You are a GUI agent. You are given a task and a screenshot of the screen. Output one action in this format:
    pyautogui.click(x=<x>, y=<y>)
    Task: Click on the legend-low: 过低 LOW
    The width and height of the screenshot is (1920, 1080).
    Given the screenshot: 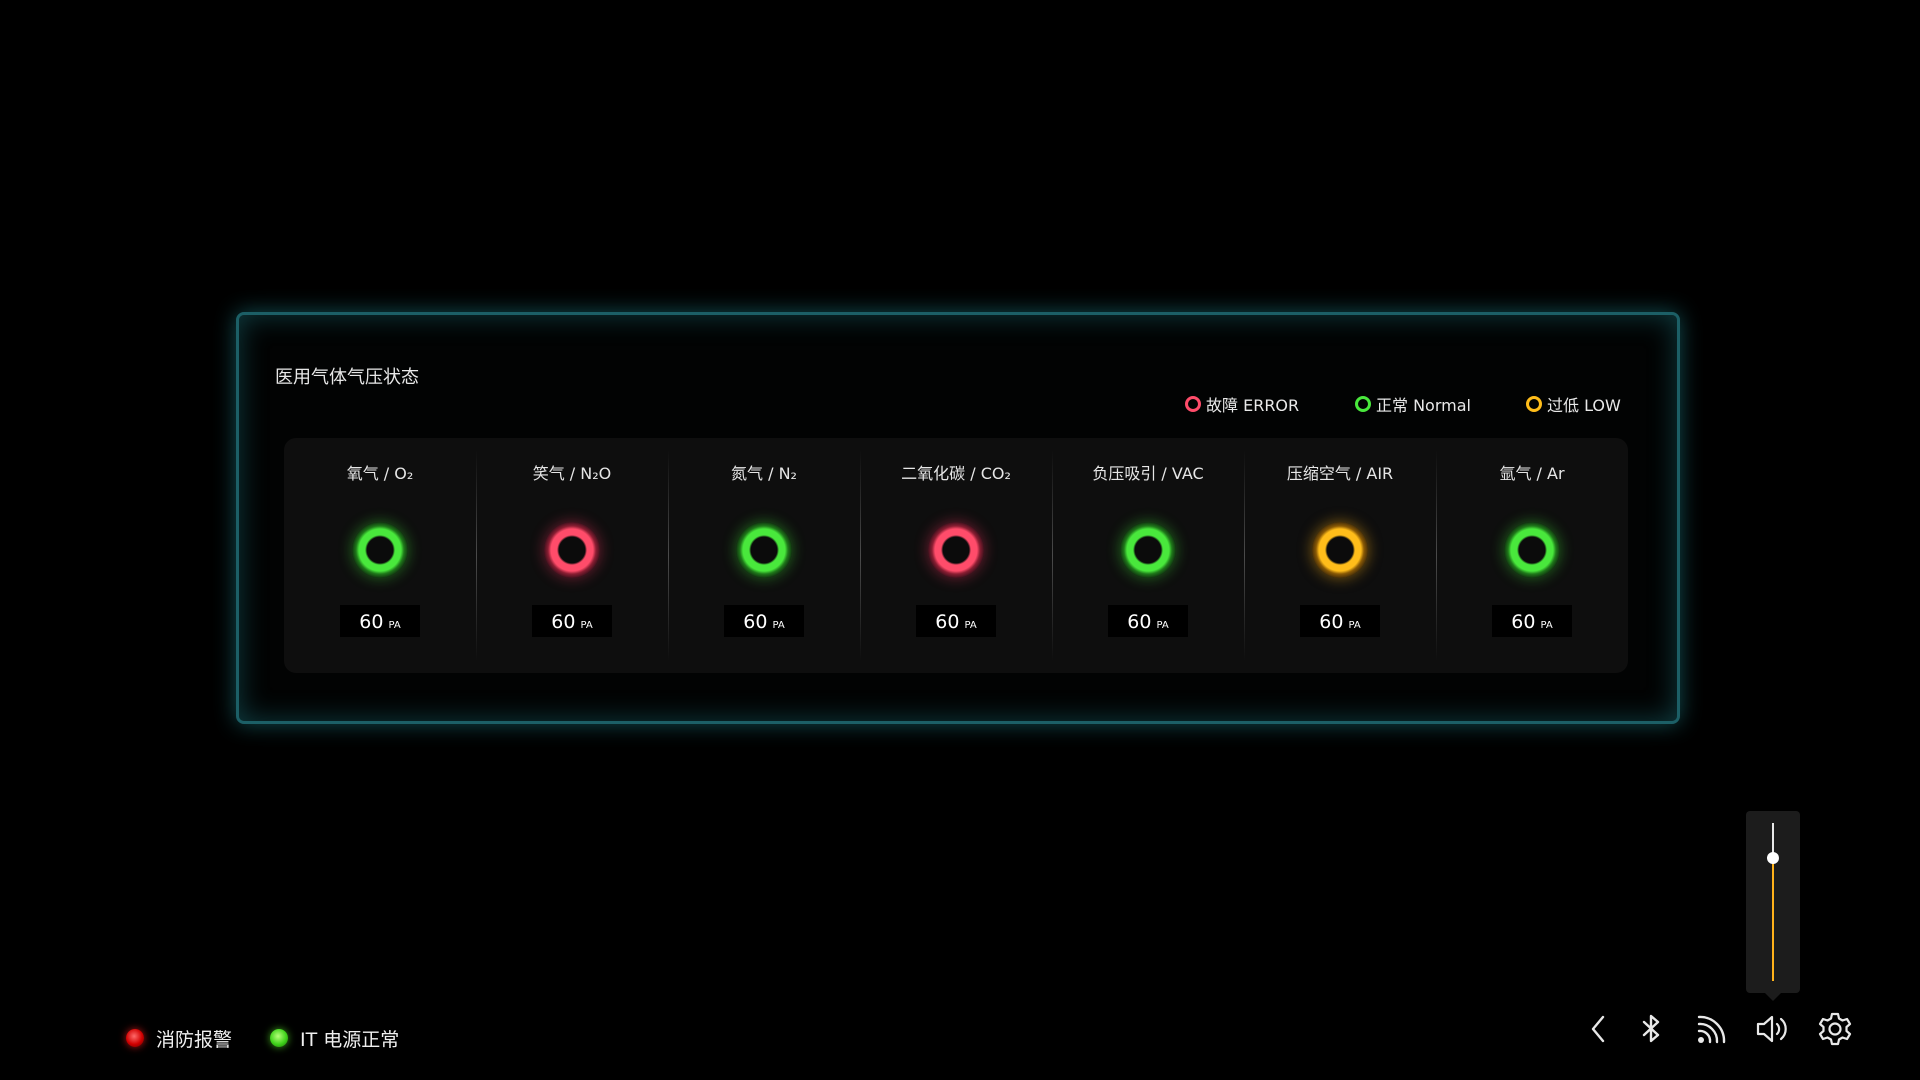 What is the action you would take?
    pyautogui.click(x=1573, y=404)
    